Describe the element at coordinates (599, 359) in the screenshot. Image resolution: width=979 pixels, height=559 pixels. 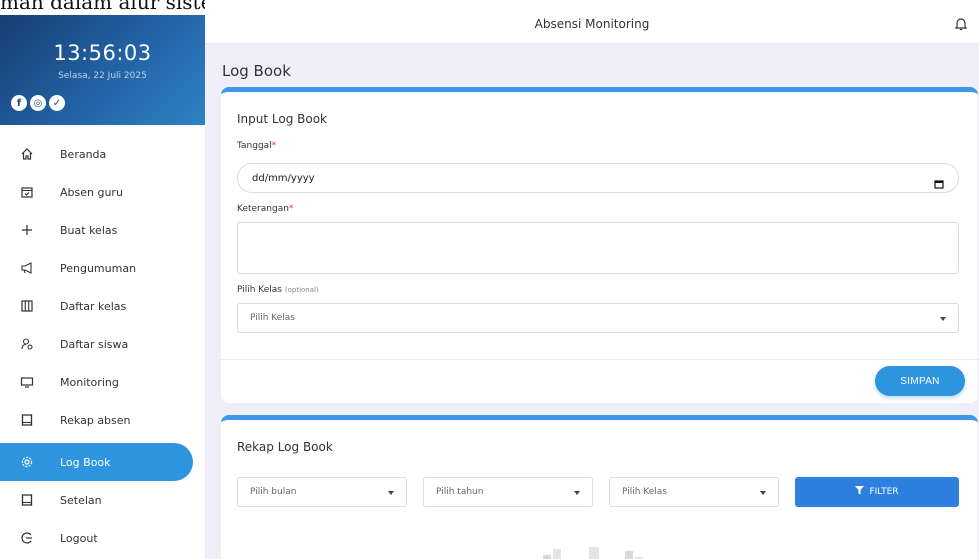
I see `card-divider` at that location.